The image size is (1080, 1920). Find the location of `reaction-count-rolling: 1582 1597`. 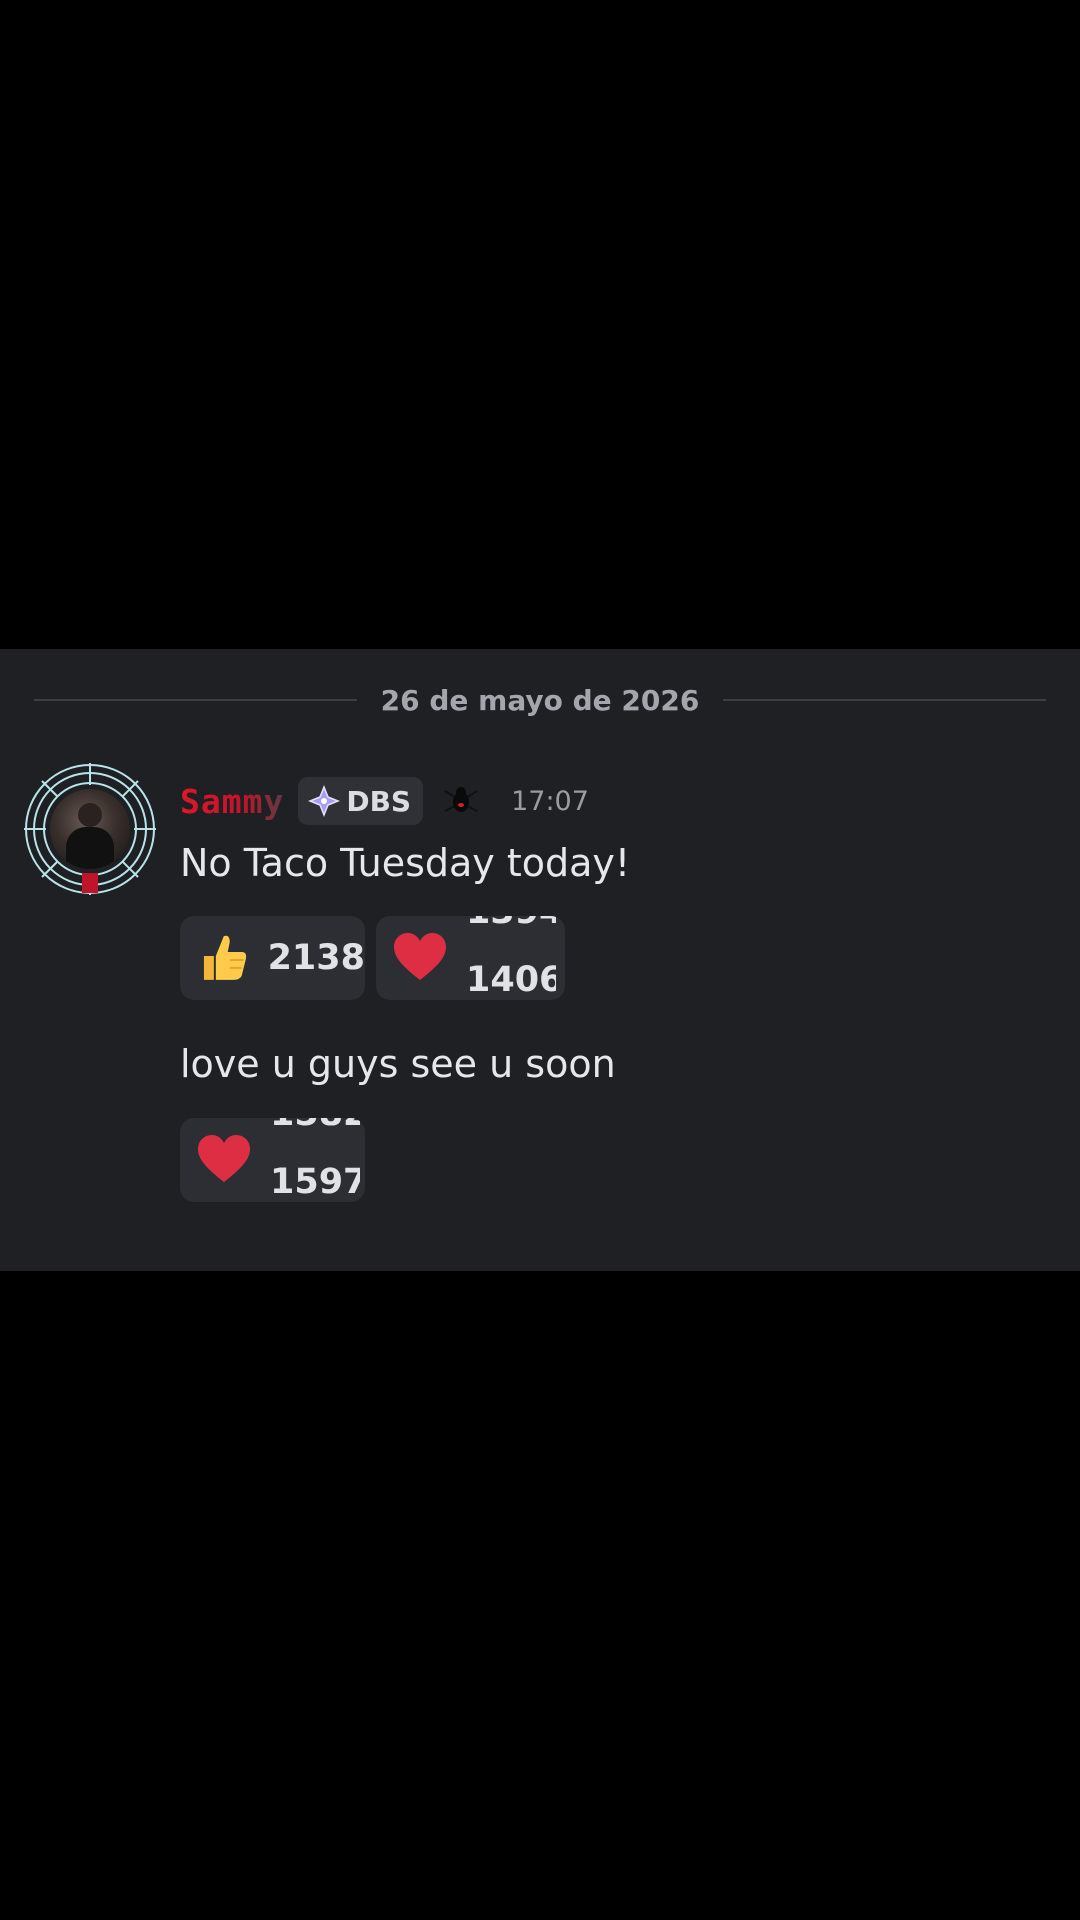

reaction-count-rolling: 1582 1597 is located at coordinates (315, 1160).